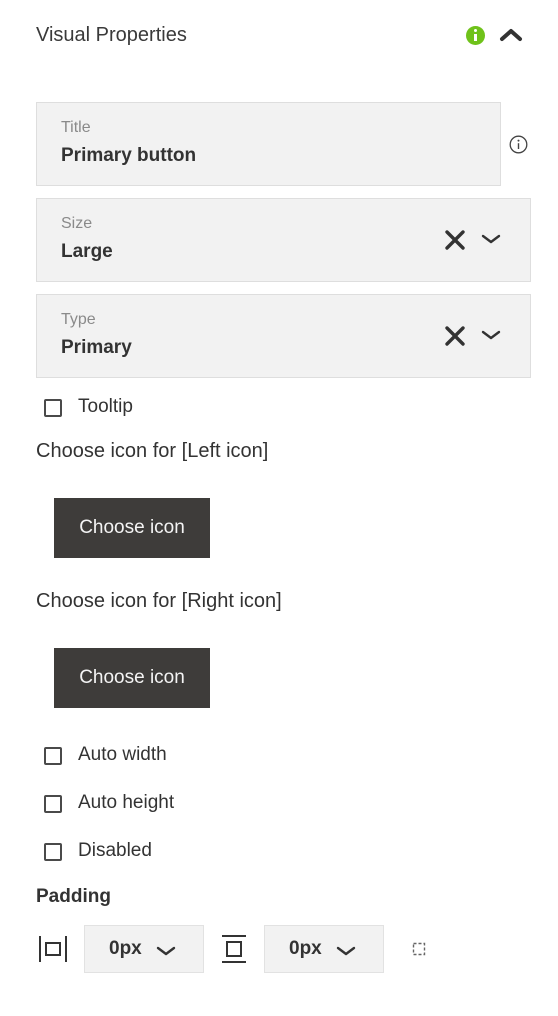 This screenshot has width=558, height=1016. What do you see at coordinates (194, 407) in the screenshot?
I see `tooltip-checkbox-row: Tooltip` at bounding box center [194, 407].